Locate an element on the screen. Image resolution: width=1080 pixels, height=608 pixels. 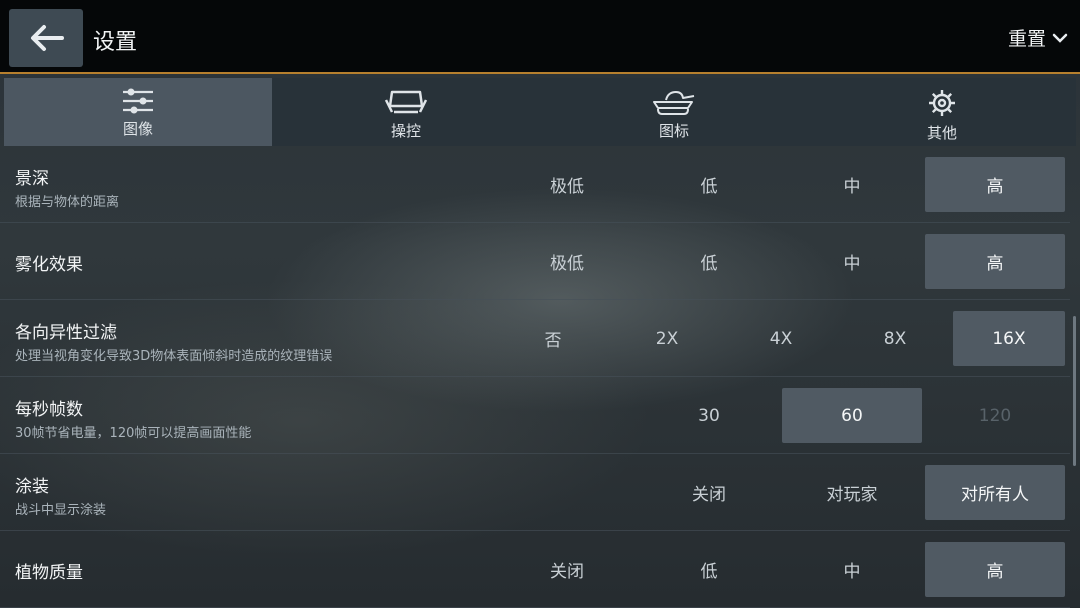
setting-row-camouflage: 涂装 战斗中显示涂装 关闭 对玩家 对所有人 is located at coordinates (535, 492).